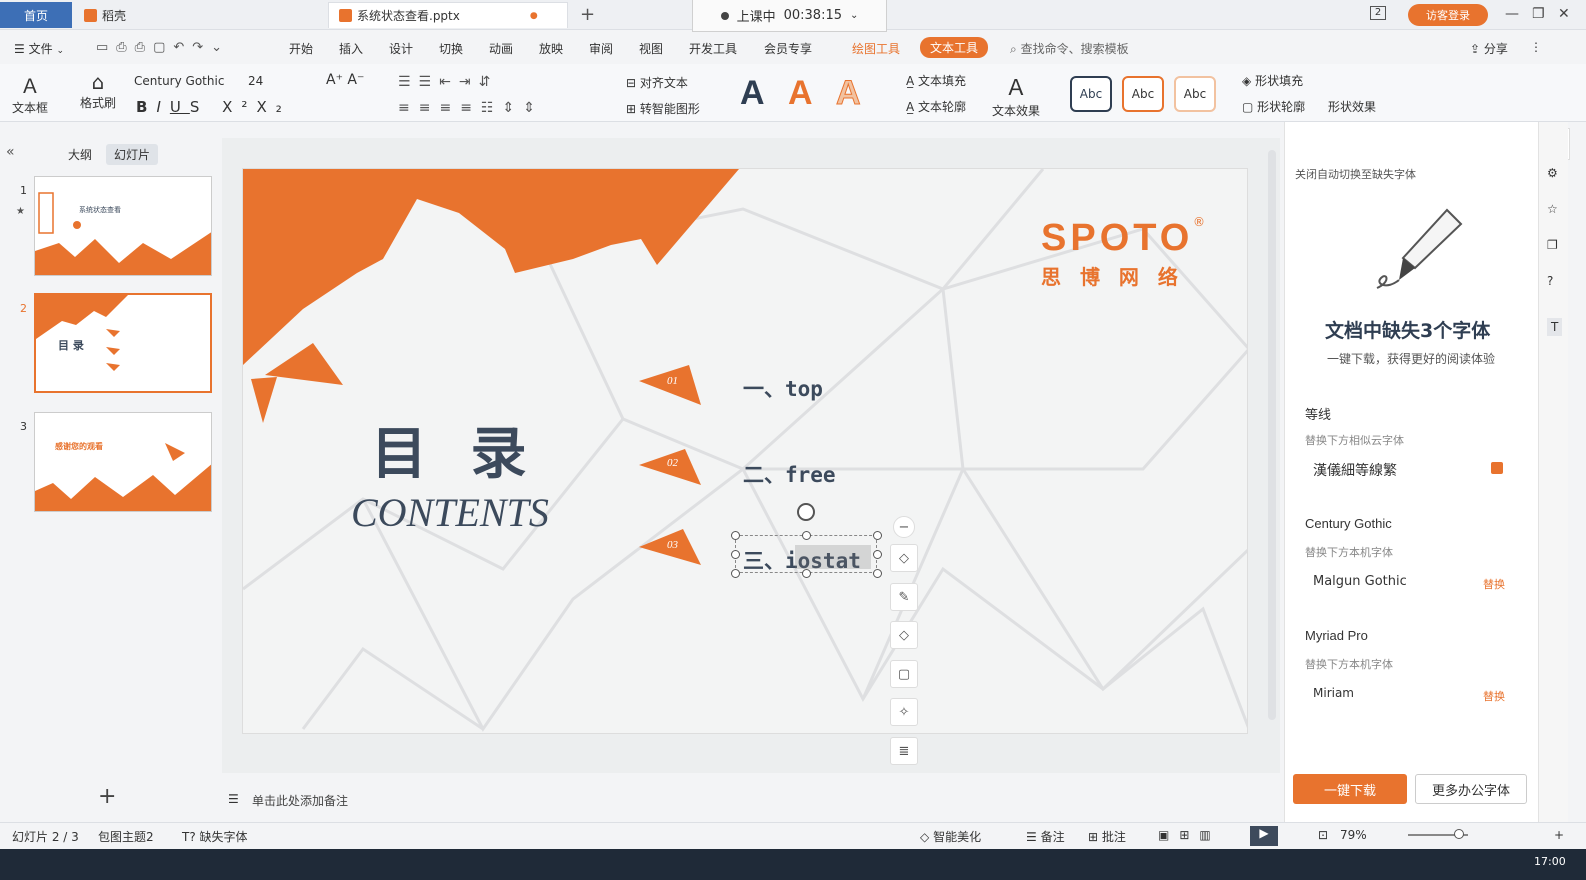 Image resolution: width=1586 pixels, height=880 pixels. What do you see at coordinates (1536, 47) in the screenshot?
I see `more-options-icon: ⋮` at bounding box center [1536, 47].